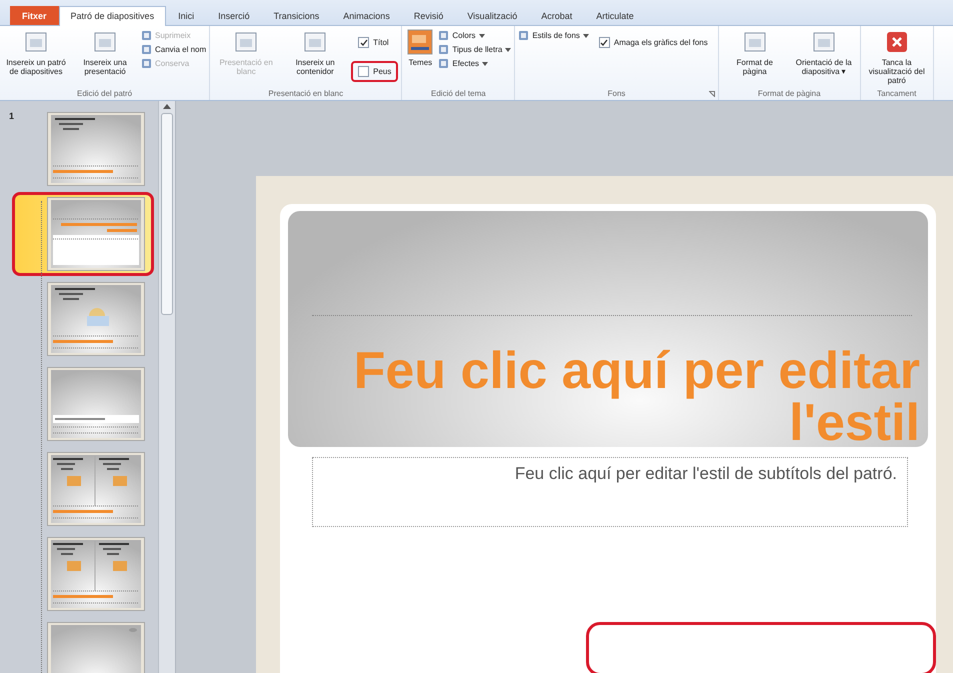 Image resolution: width=953 pixels, height=673 pixels. Describe the element at coordinates (11, 116) in the screenshot. I see `slide-number: 1` at that location.